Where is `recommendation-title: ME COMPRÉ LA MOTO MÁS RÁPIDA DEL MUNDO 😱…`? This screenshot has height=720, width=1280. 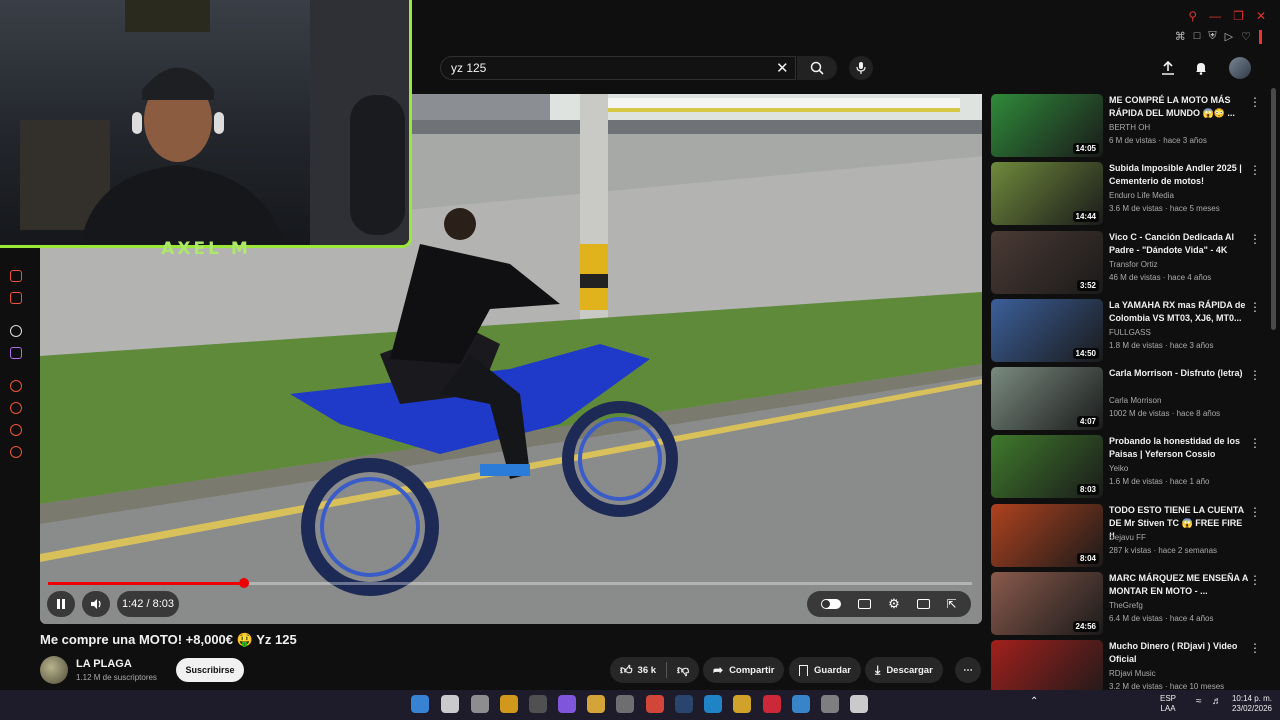
recommendation-title: ME COMPRÉ LA MOTO MÁS RÁPIDA DEL MUNDO 😱… is located at coordinates (1179, 107).